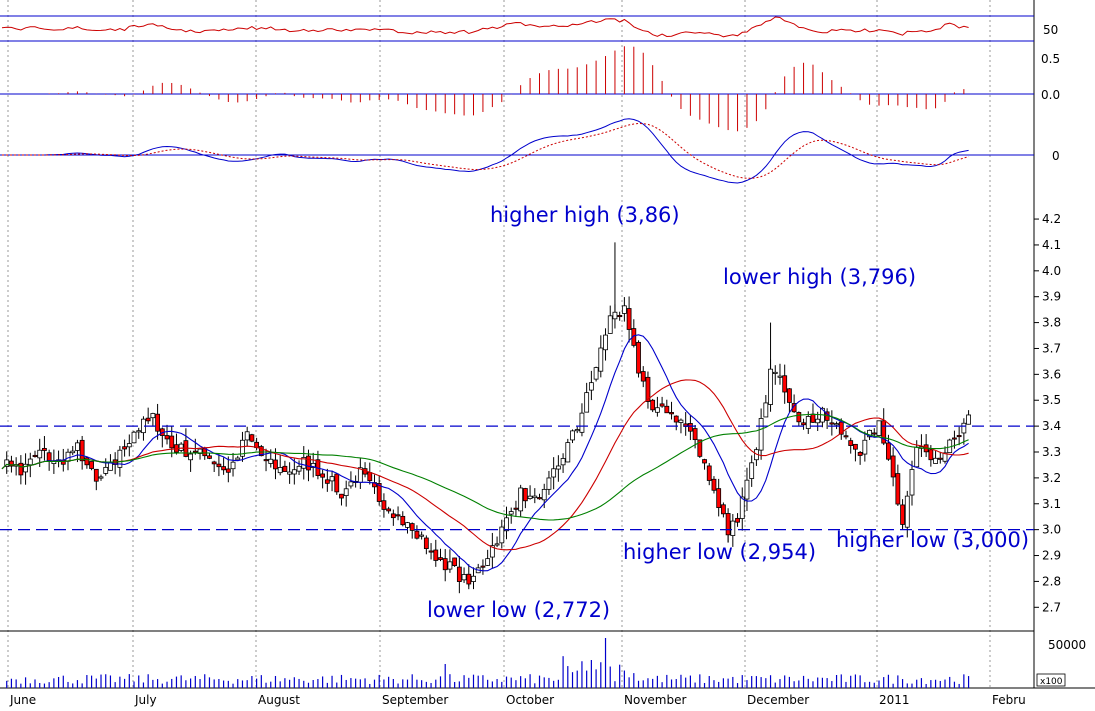 The height and width of the screenshot is (711, 1095). What do you see at coordinates (932, 540) in the screenshot?
I see `annotation-label: higher low (3,000)` at bounding box center [932, 540].